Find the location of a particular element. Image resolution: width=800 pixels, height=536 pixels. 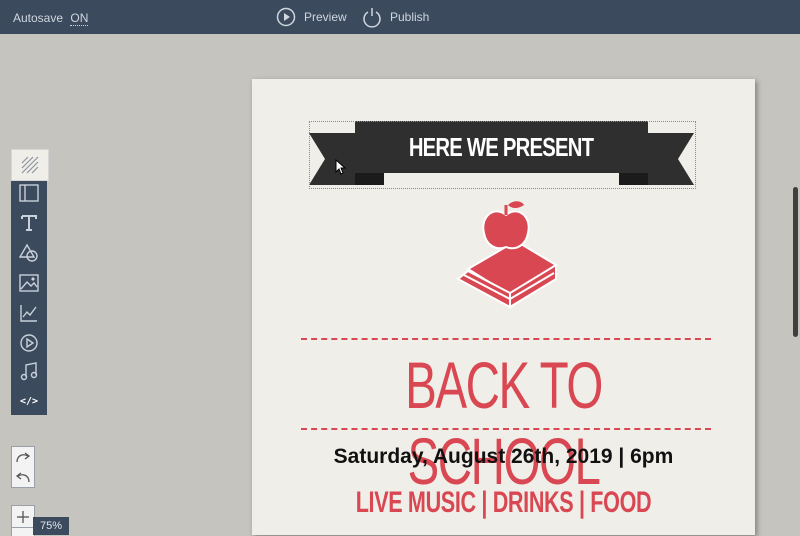

play-icon is located at coordinates (29, 343).